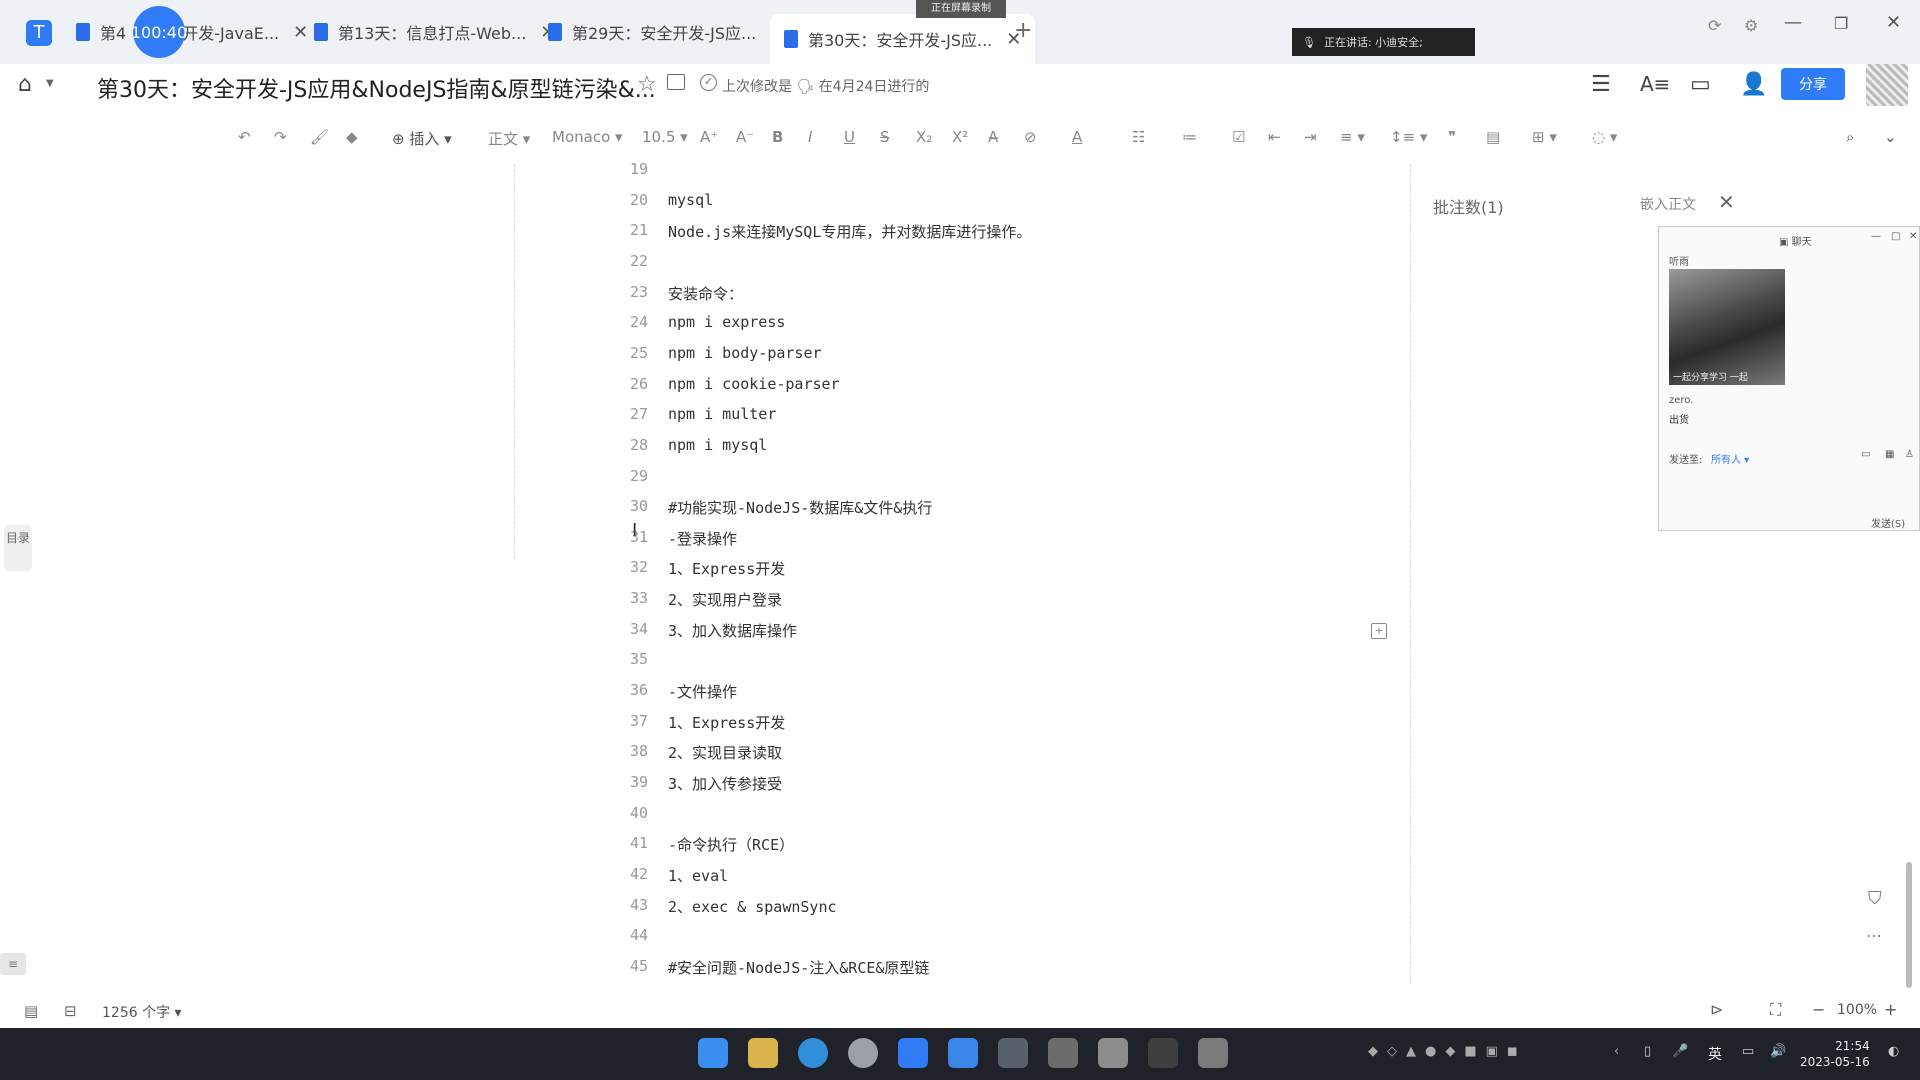  I want to click on settings-icon: ⚙, so click(1751, 25).